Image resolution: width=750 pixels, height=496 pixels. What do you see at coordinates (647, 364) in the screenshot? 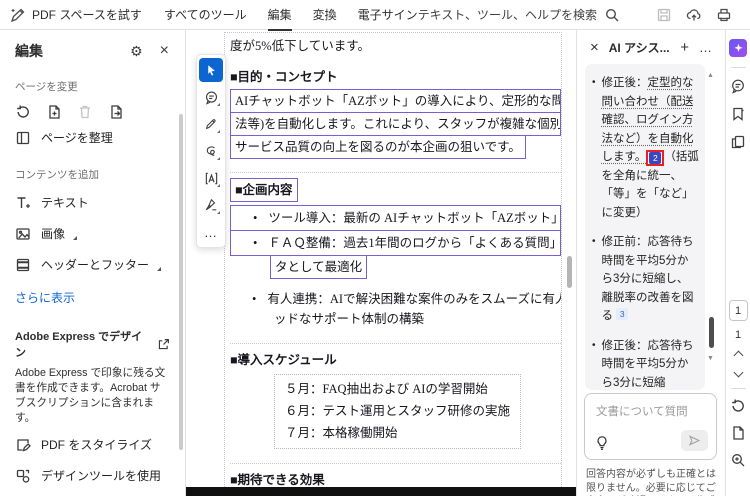
I see `ai-response-text: 修正後：応答待ち時間を平均5分から3分に短縮` at bounding box center [647, 364].